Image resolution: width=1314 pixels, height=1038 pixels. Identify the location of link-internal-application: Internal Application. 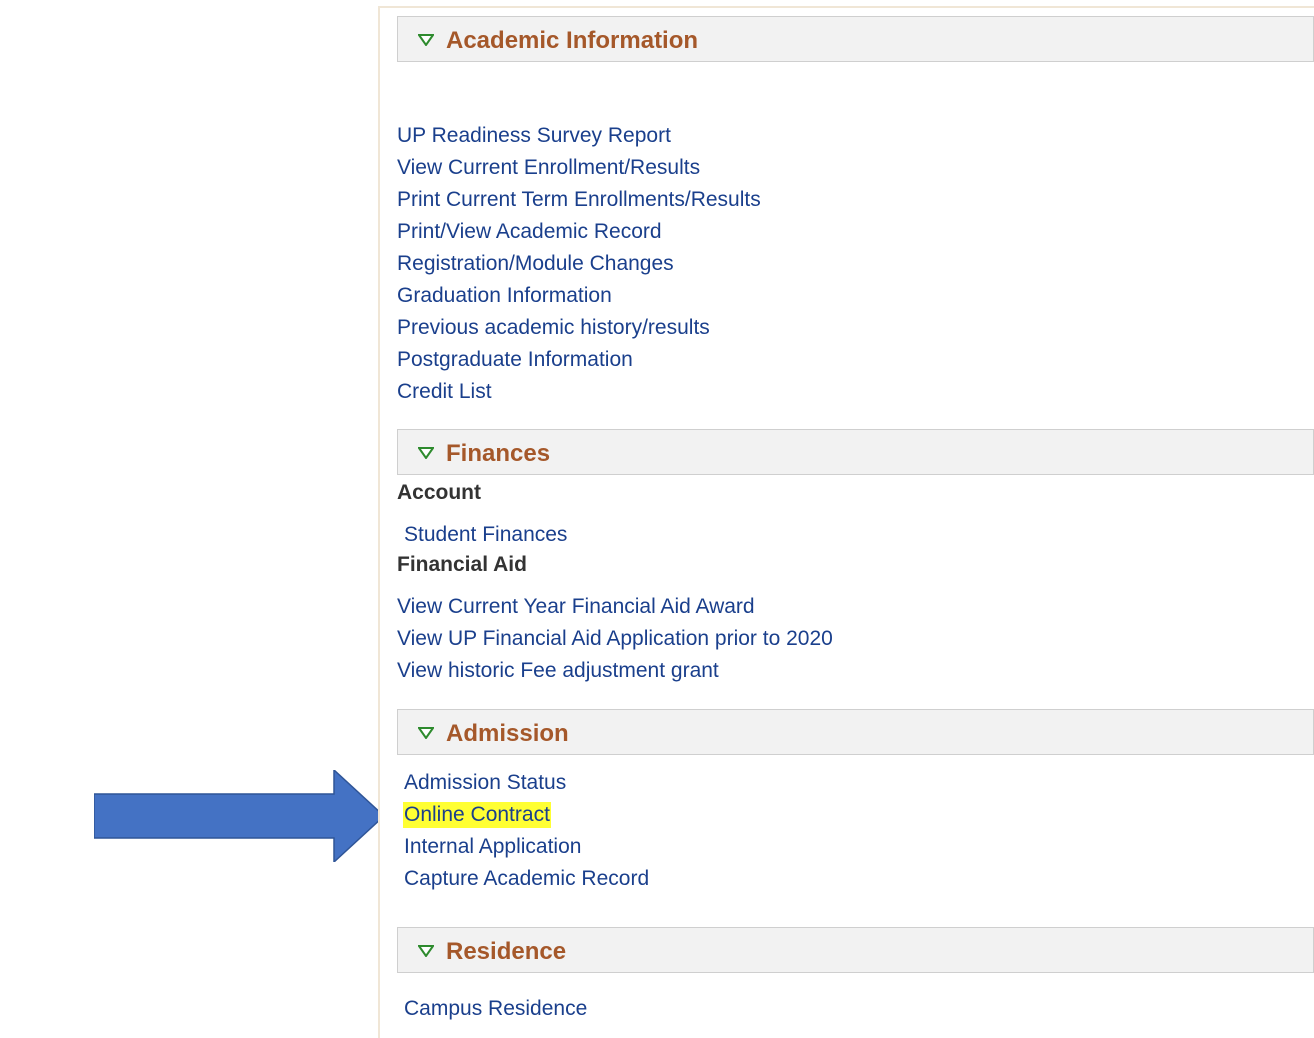
(492, 847).